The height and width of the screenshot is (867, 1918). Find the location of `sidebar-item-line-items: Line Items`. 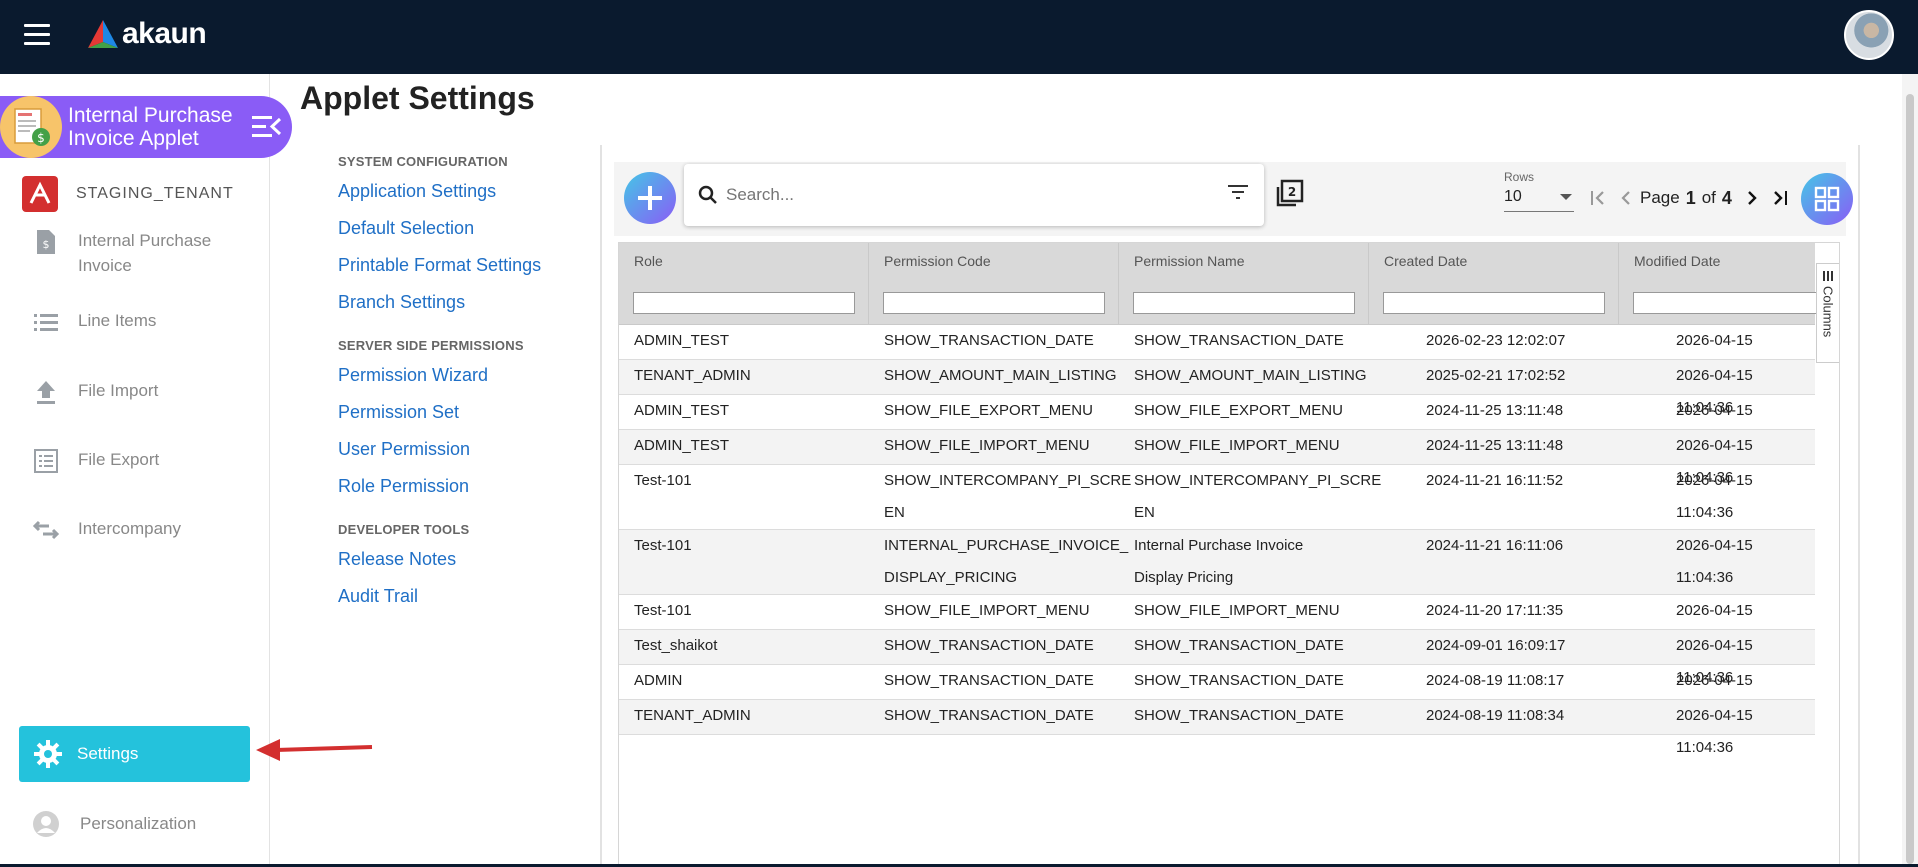

sidebar-item-line-items: Line Items is located at coordinates (94, 322).